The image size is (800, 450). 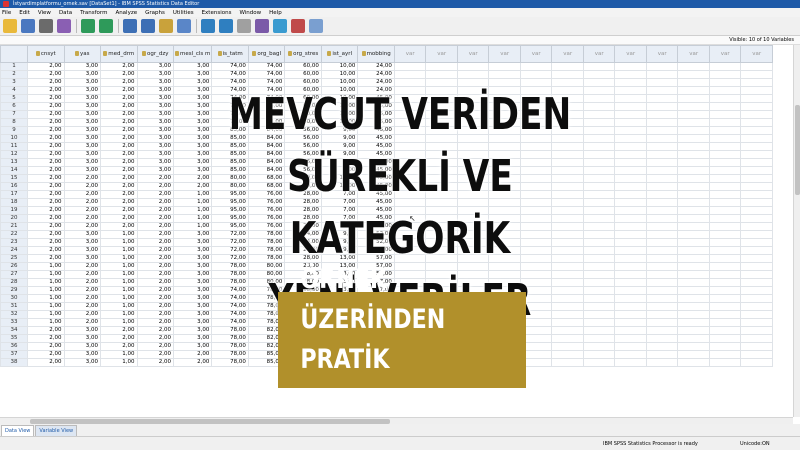 What do you see at coordinates (796, 231) in the screenshot?
I see `vertical-scrollbar` at bounding box center [796, 231].